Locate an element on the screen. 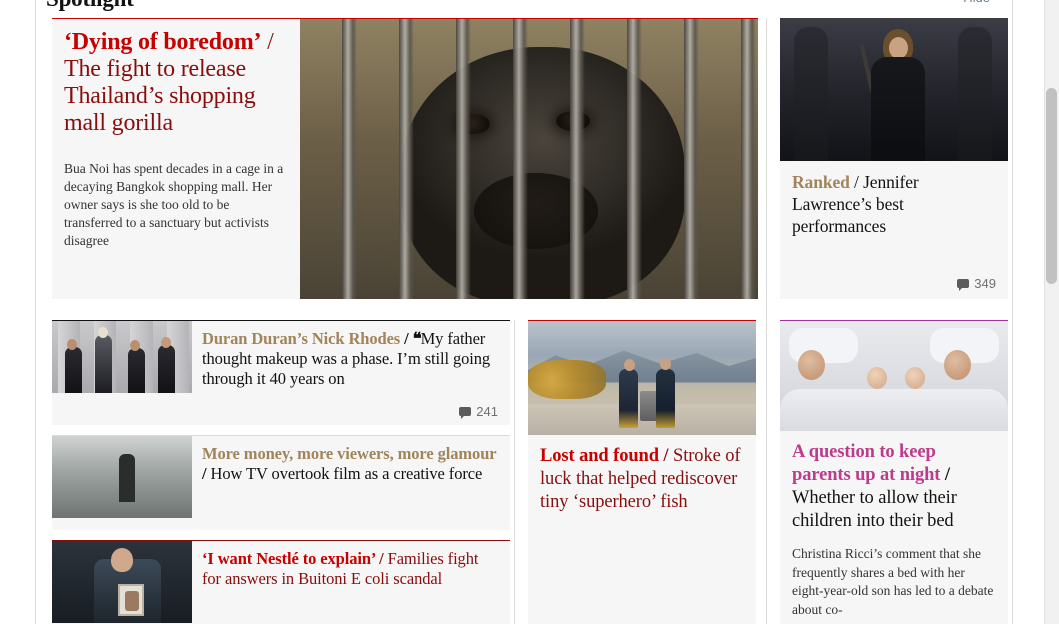 Image resolution: width=1059 pixels, height=624 pixels. misty-film-still-photo-icon is located at coordinates (122, 477).